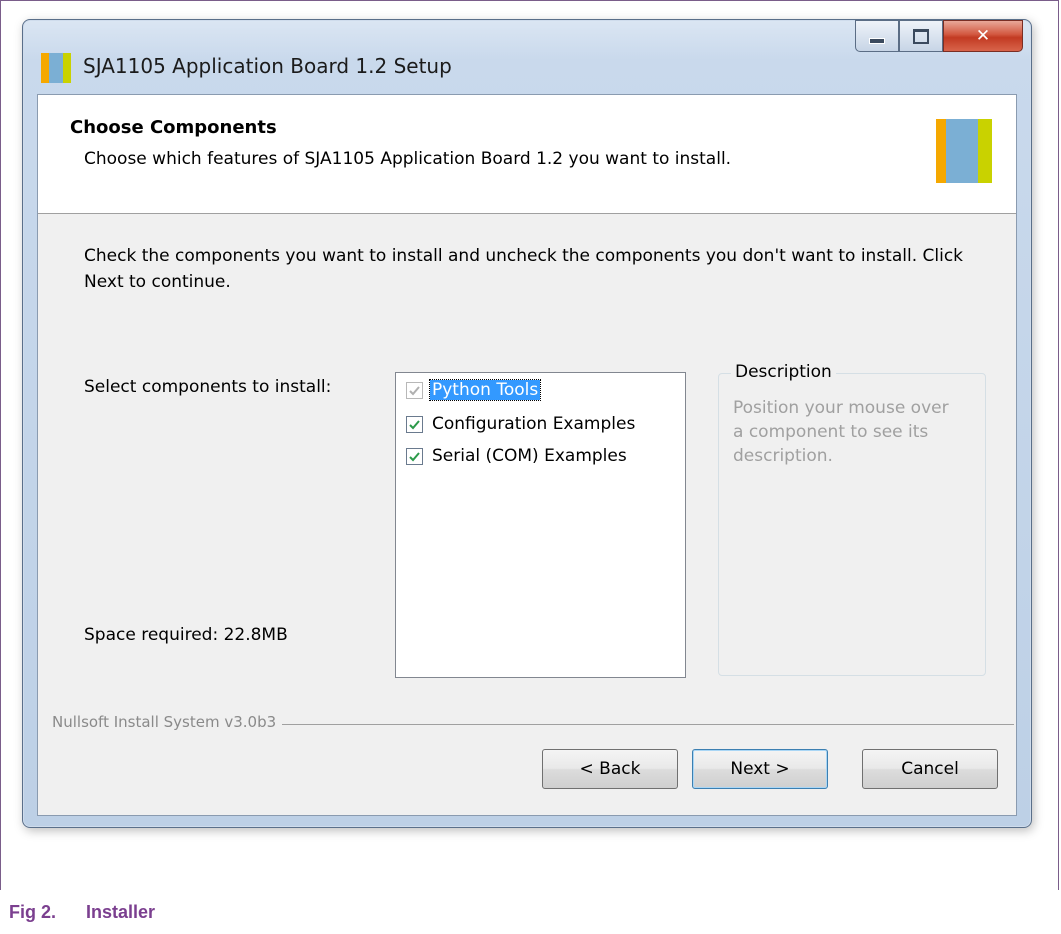  What do you see at coordinates (121, 912) in the screenshot?
I see `figure-title: Installer` at bounding box center [121, 912].